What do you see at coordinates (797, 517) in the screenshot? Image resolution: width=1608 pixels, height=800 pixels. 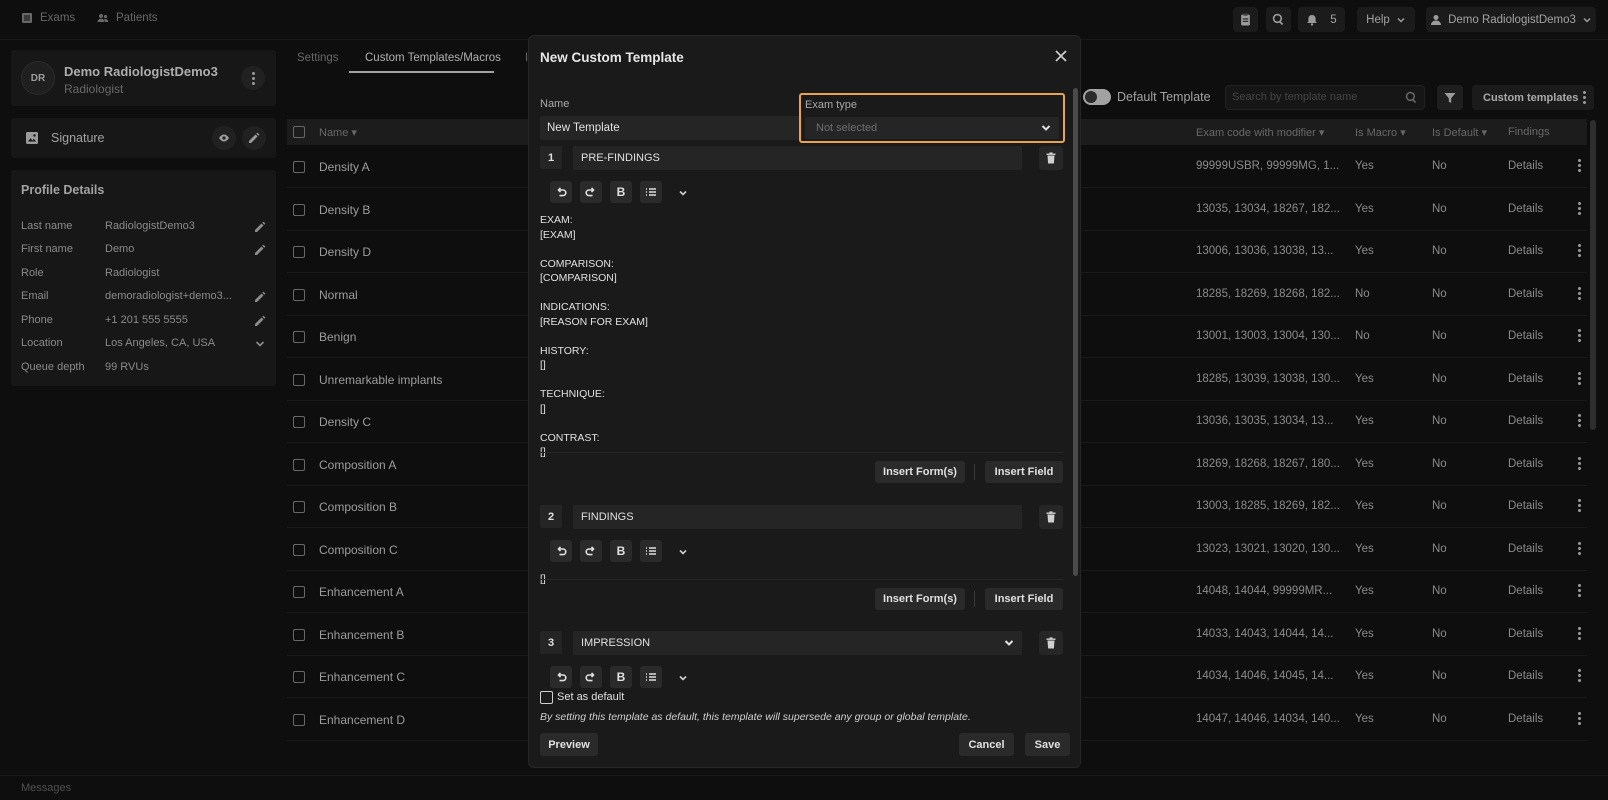 I see `section-title-input: FINDINGS` at bounding box center [797, 517].